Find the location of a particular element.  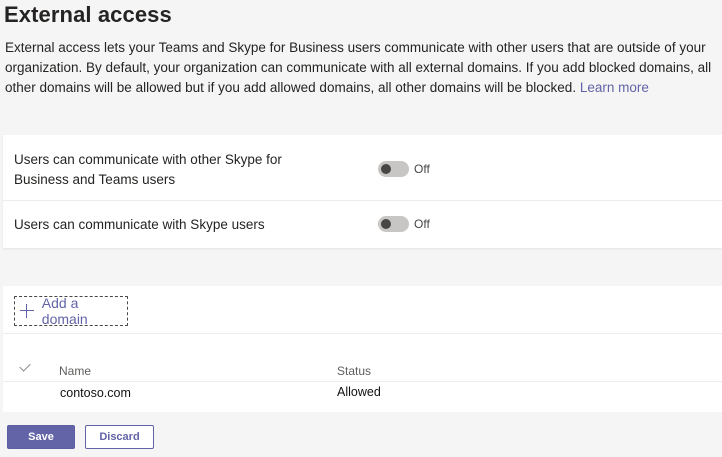

column-header-name: Name is located at coordinates (75, 371).